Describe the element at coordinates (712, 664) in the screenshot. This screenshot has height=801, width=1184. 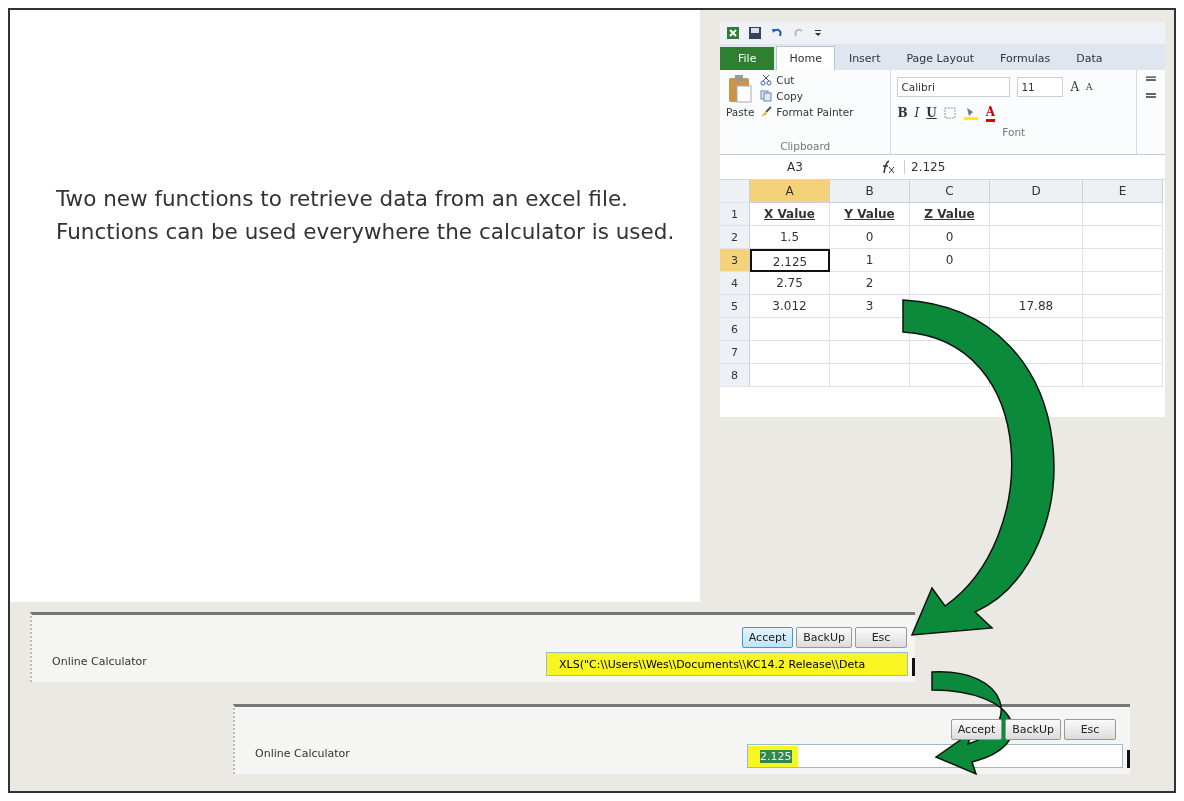
I see `calculator-value: XLS("C:\\Users\\Wes\\Documents\\KC14.2 Release\\Deta` at that location.